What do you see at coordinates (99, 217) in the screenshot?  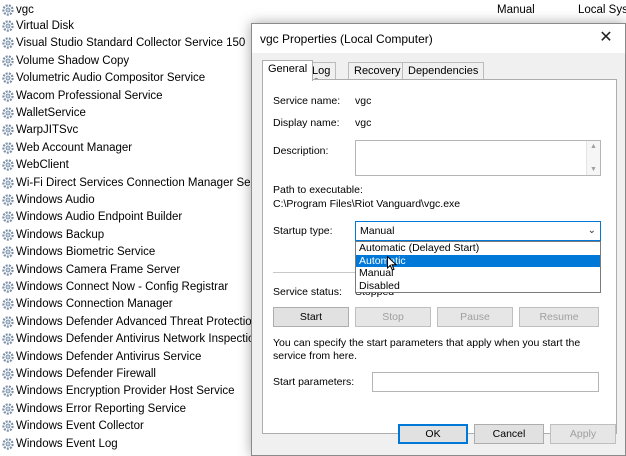 I see `service-name: Windows Audio Endpoint Builder` at bounding box center [99, 217].